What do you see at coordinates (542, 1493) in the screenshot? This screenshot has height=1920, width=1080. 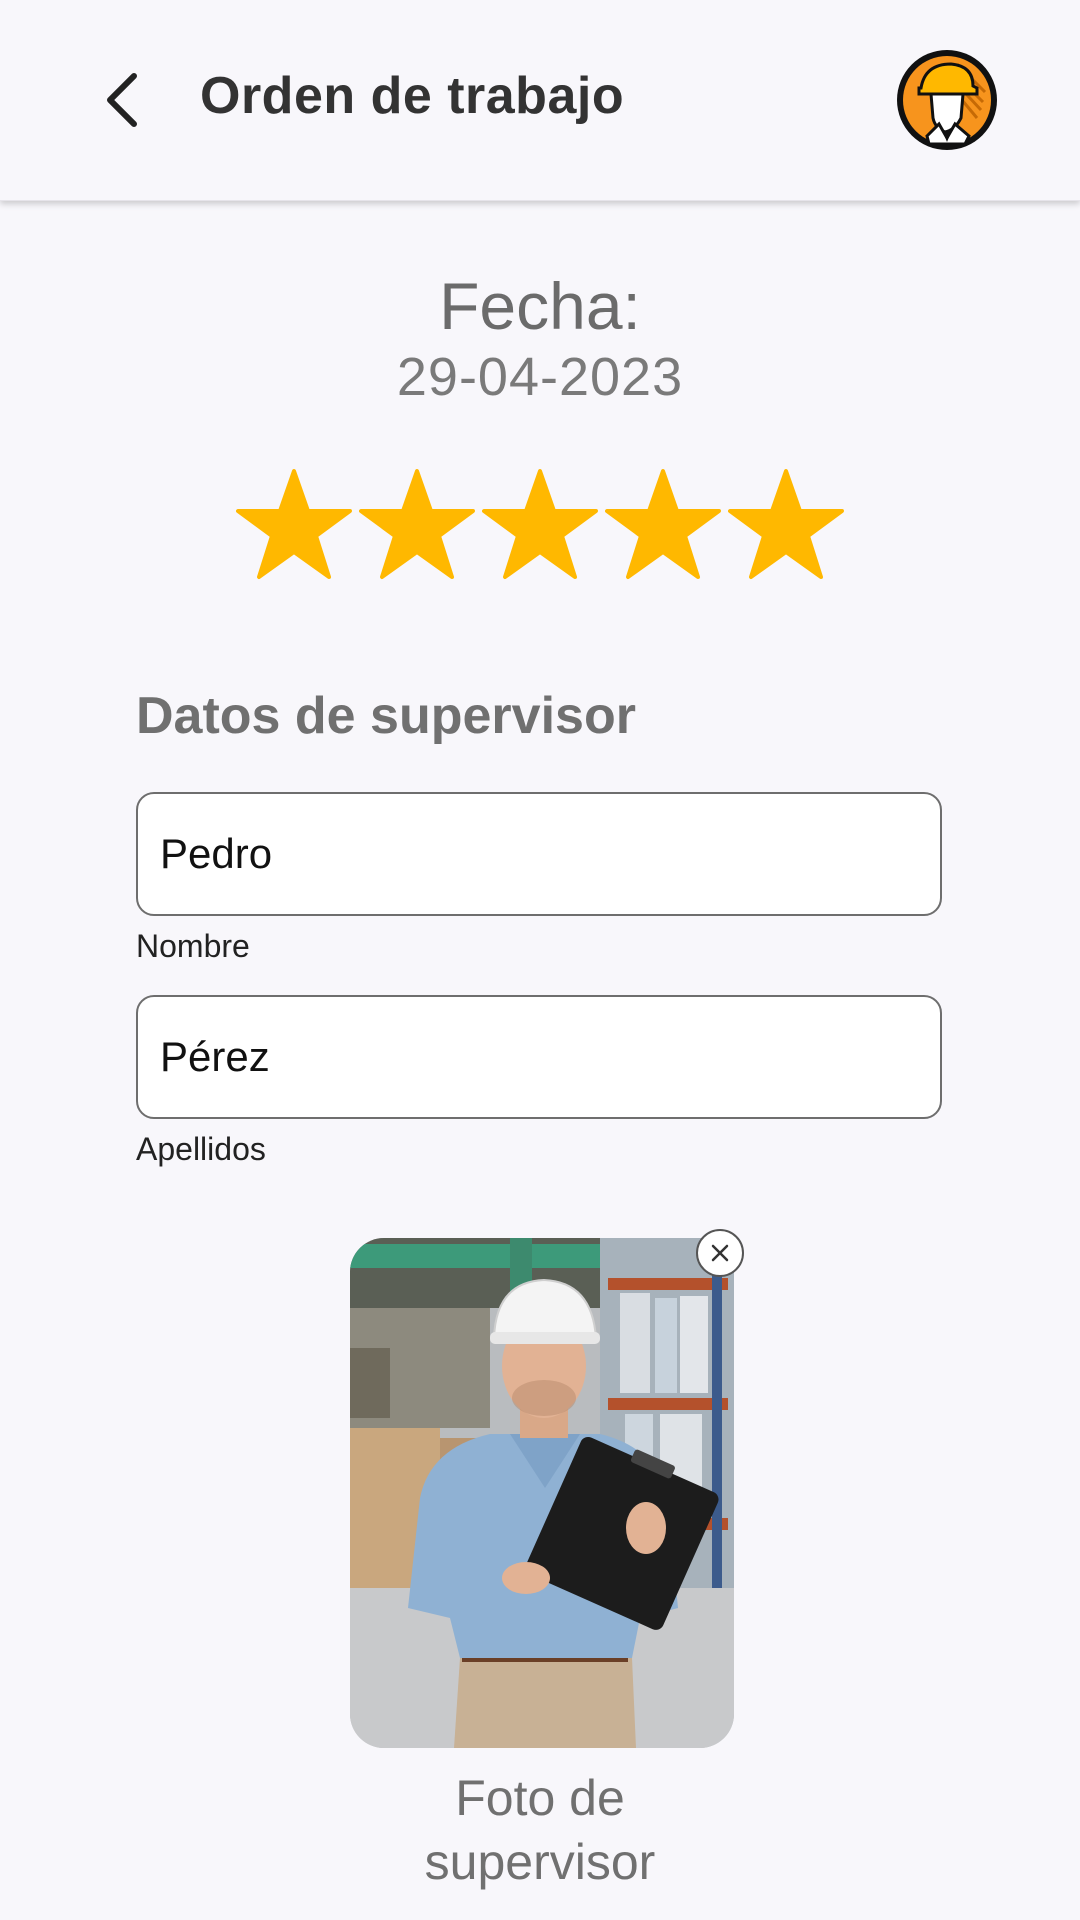 I see `supervisor-photo` at bounding box center [542, 1493].